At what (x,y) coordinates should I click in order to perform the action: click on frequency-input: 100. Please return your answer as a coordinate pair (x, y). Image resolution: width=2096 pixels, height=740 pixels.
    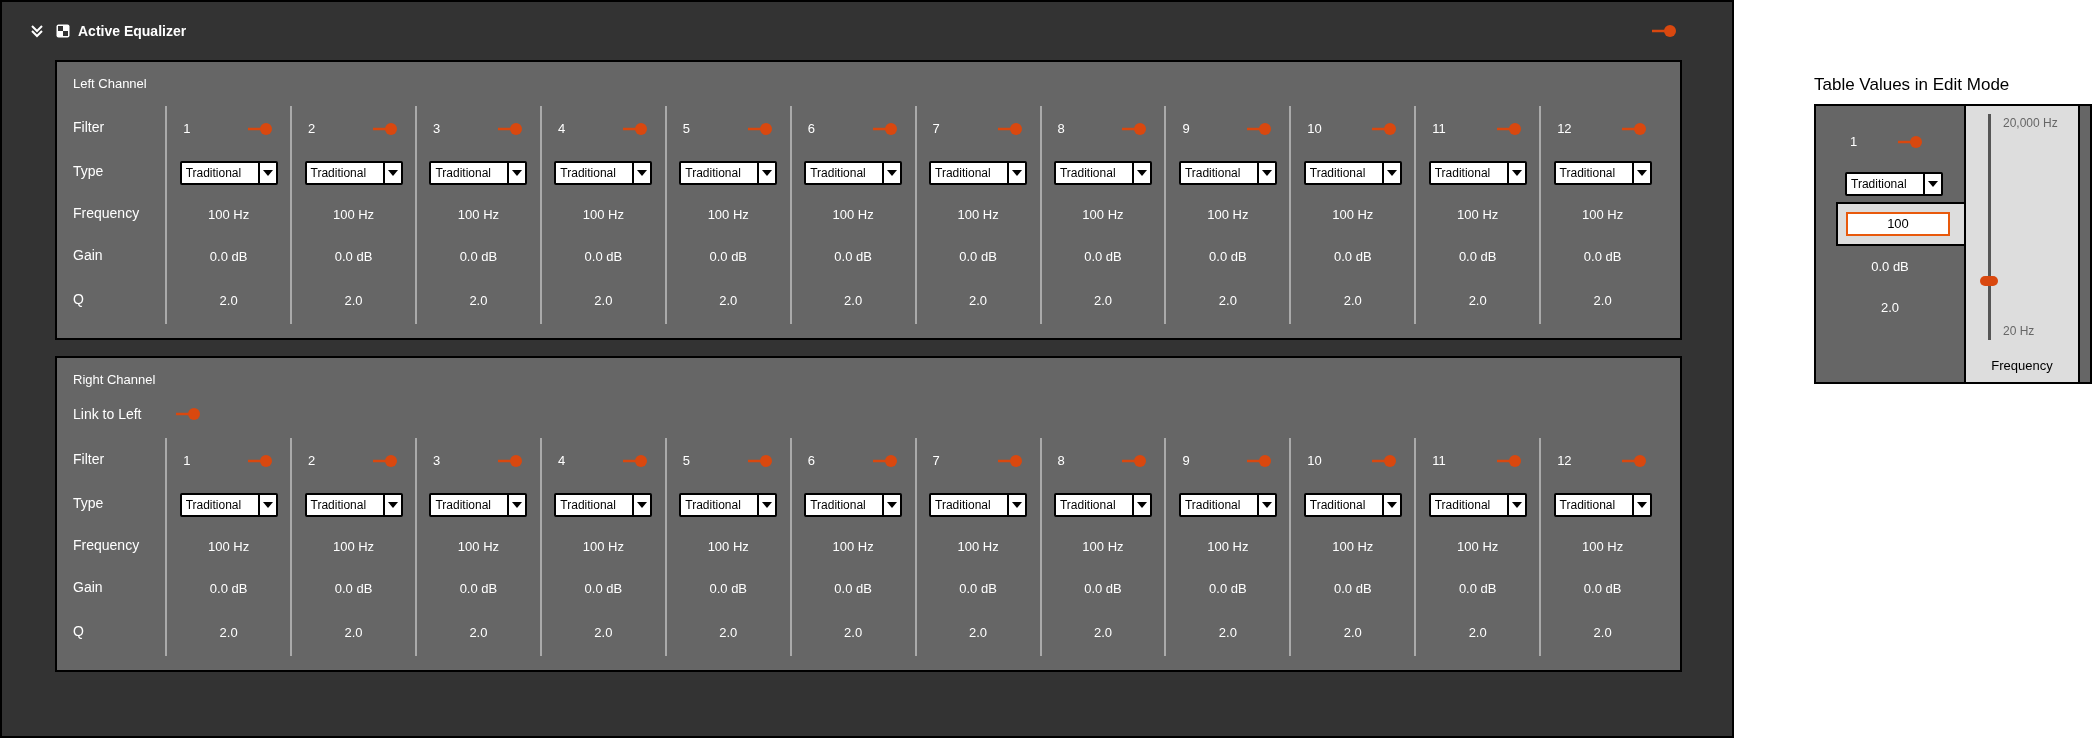
    Looking at the image, I should click on (1898, 223).